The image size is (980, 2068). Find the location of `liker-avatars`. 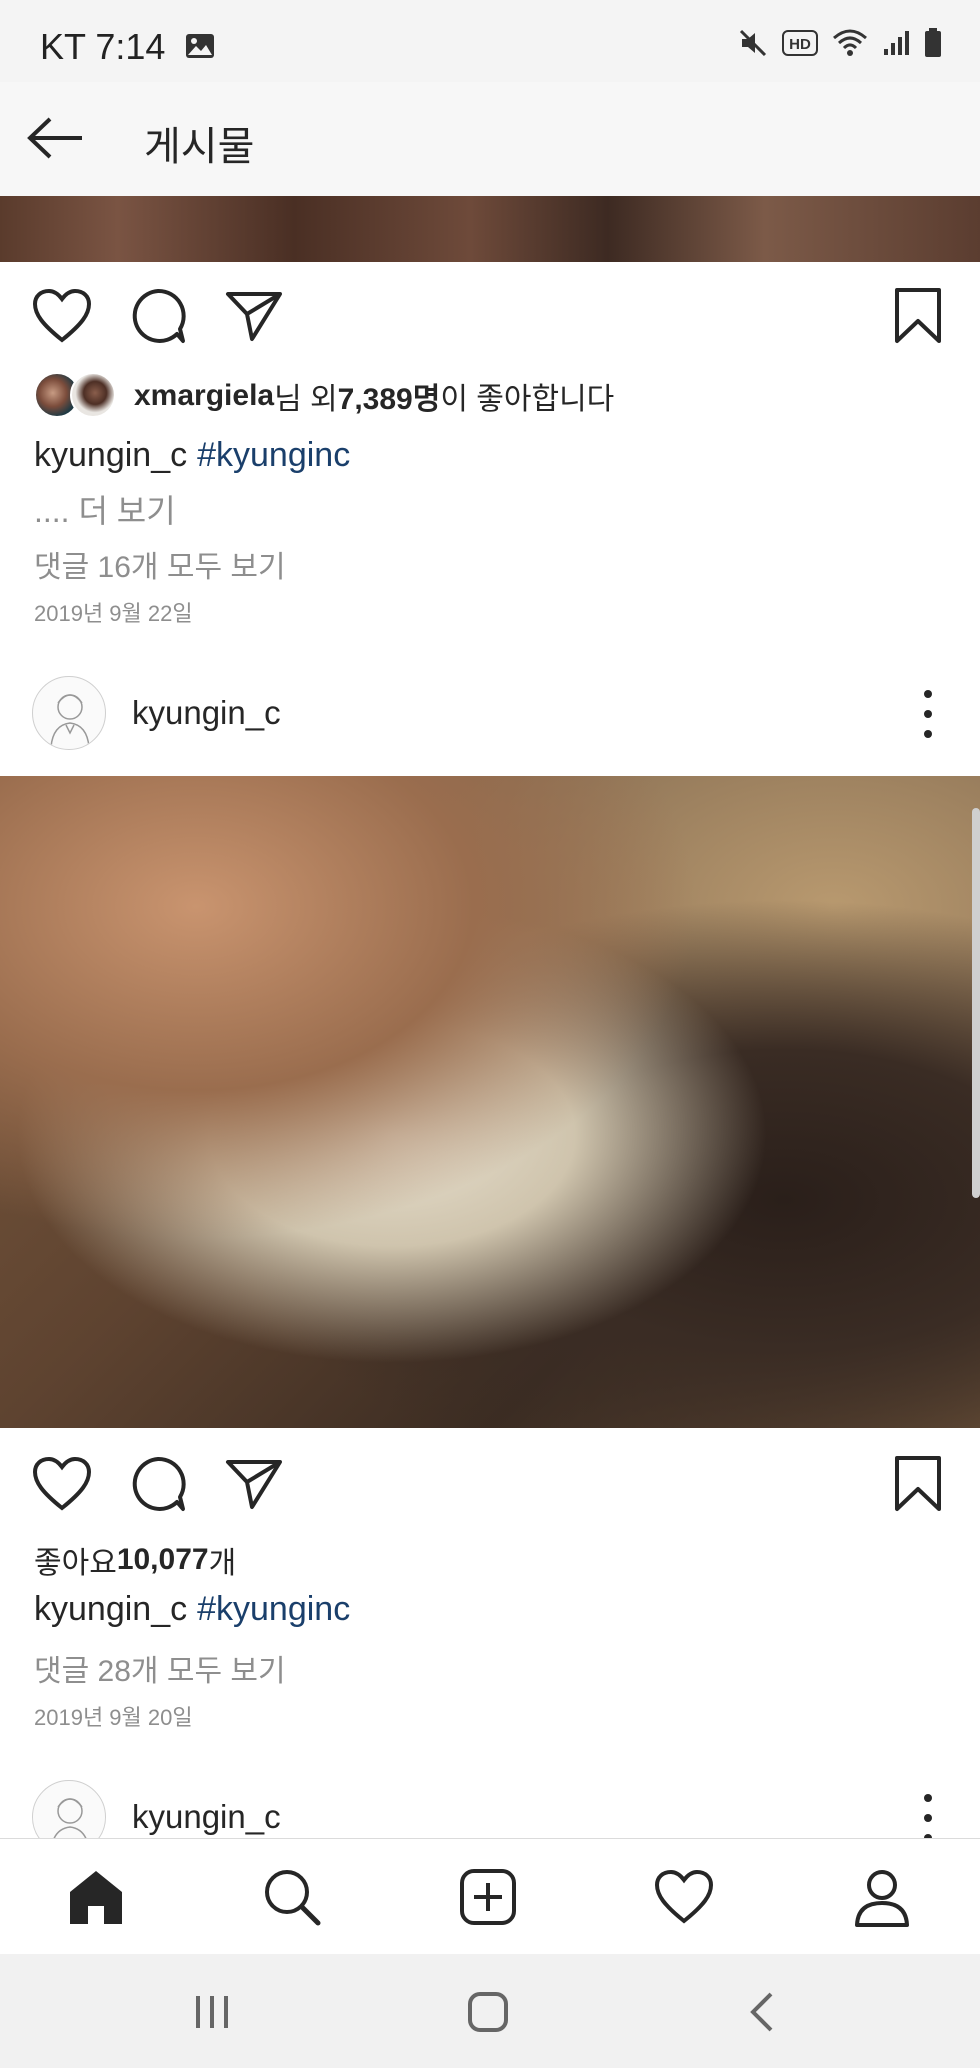

liker-avatars is located at coordinates (77, 396).